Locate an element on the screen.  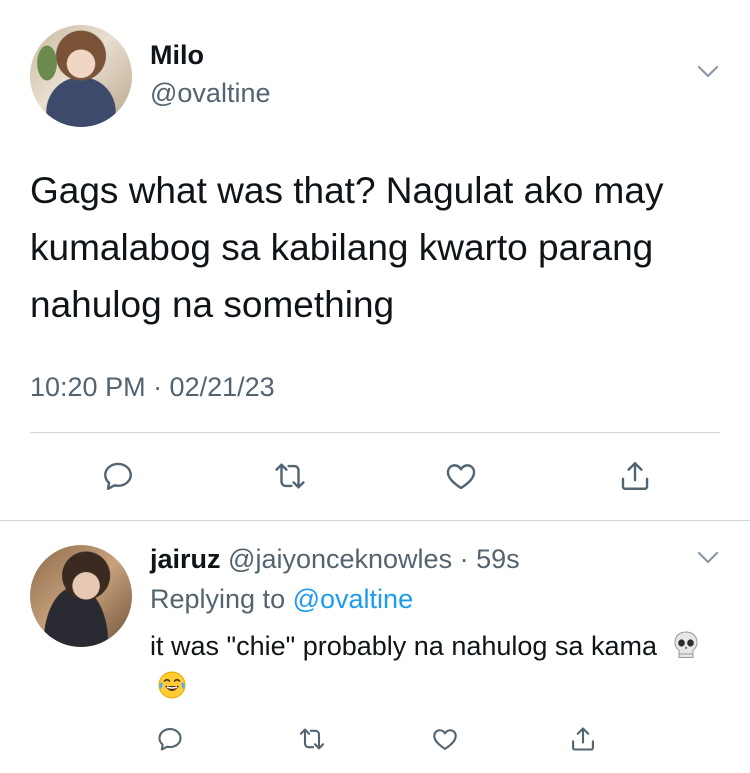
user-handle: @ovaltine is located at coordinates (210, 93).